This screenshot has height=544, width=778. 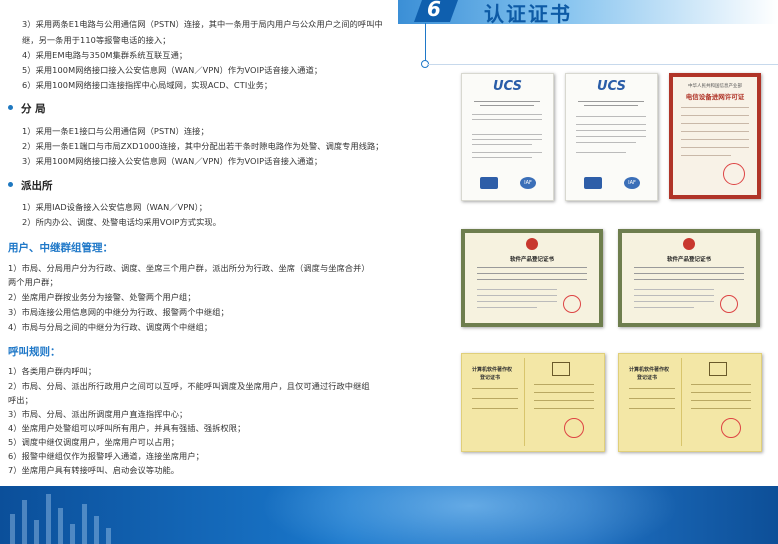 I want to click on list-item: 两个用户群；, so click(x=33, y=282).